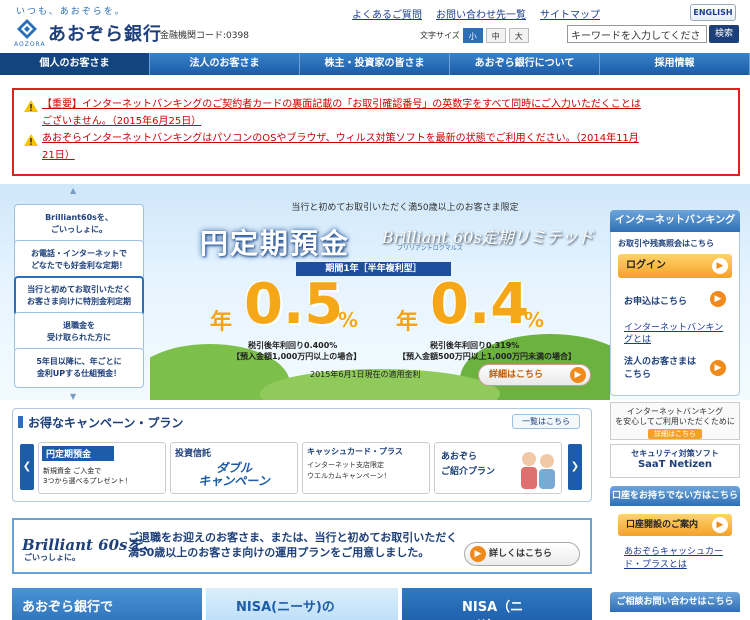 The height and width of the screenshot is (620, 750). I want to click on security-info: インターネットバンキング を安心してご利用いただくために 詳細はこちら, so click(675, 421).